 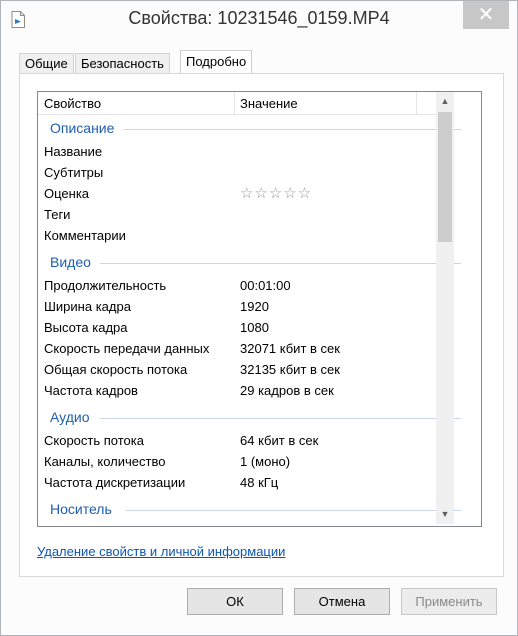 What do you see at coordinates (87, 306) in the screenshot?
I see `prop-name: Ширина кадра` at bounding box center [87, 306].